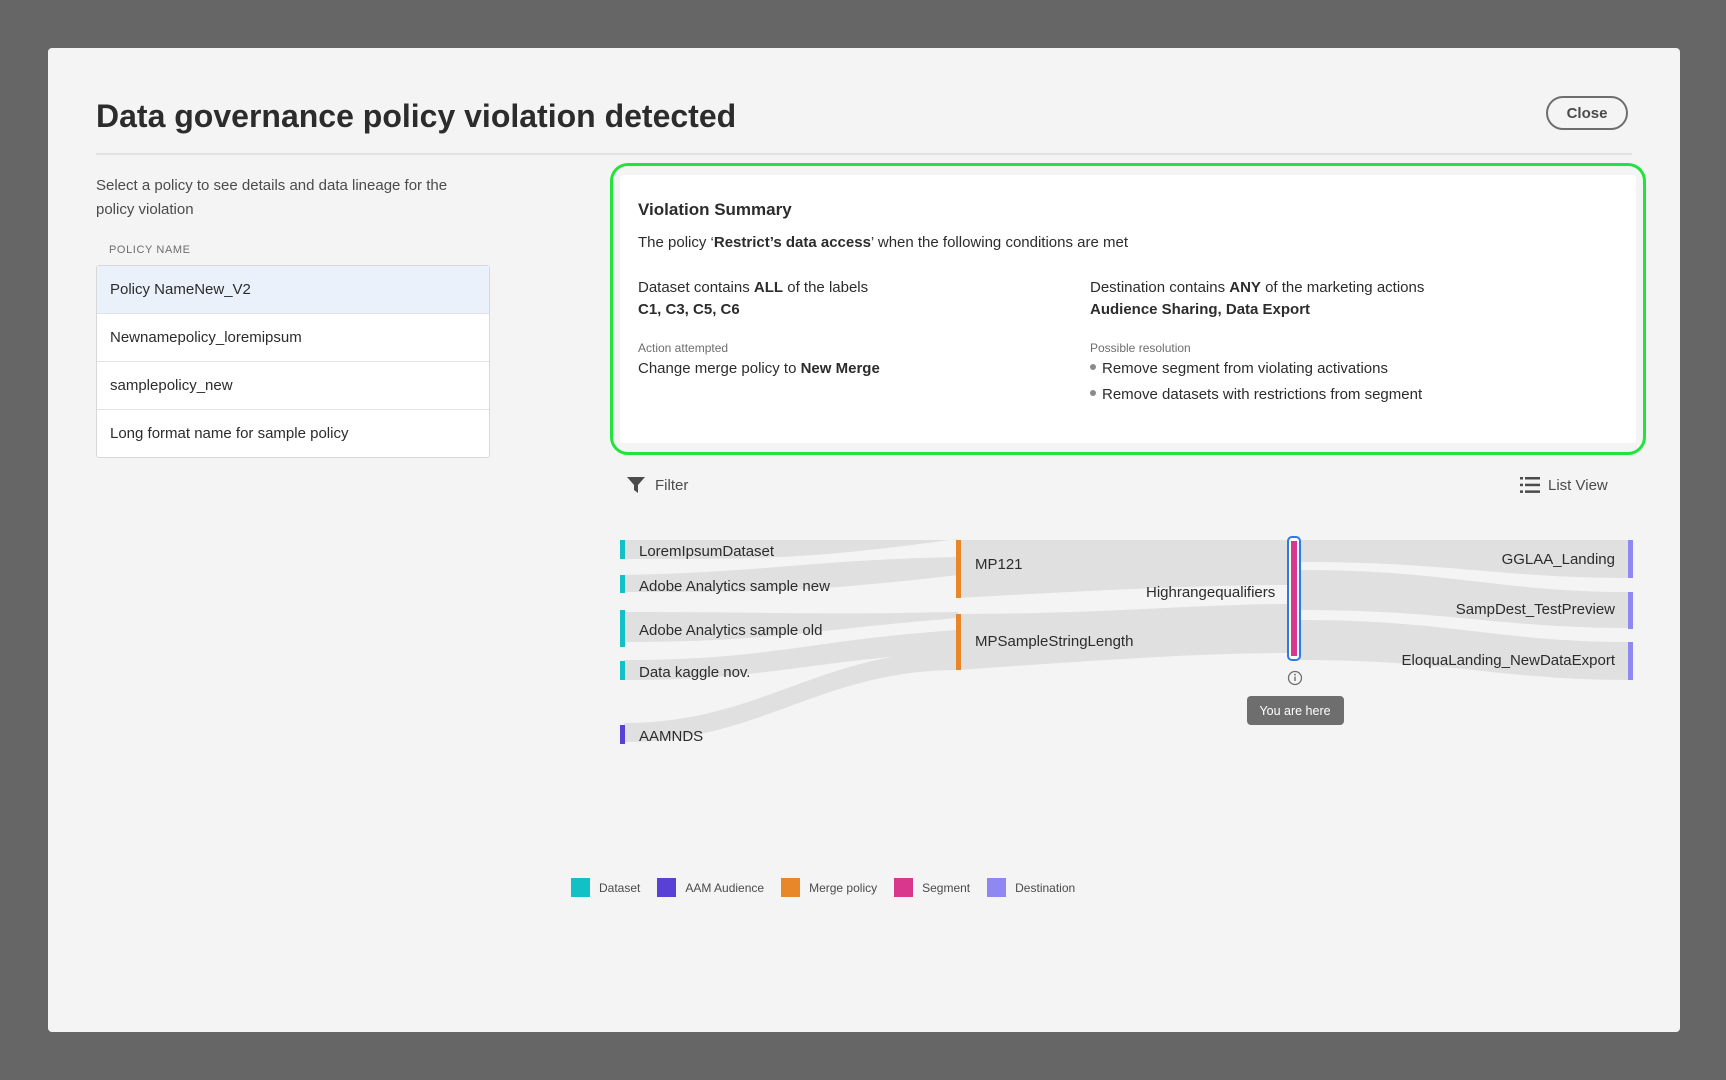 This screenshot has height=1080, width=1726. I want to click on legend-item-dataset: Dataset, so click(605, 887).